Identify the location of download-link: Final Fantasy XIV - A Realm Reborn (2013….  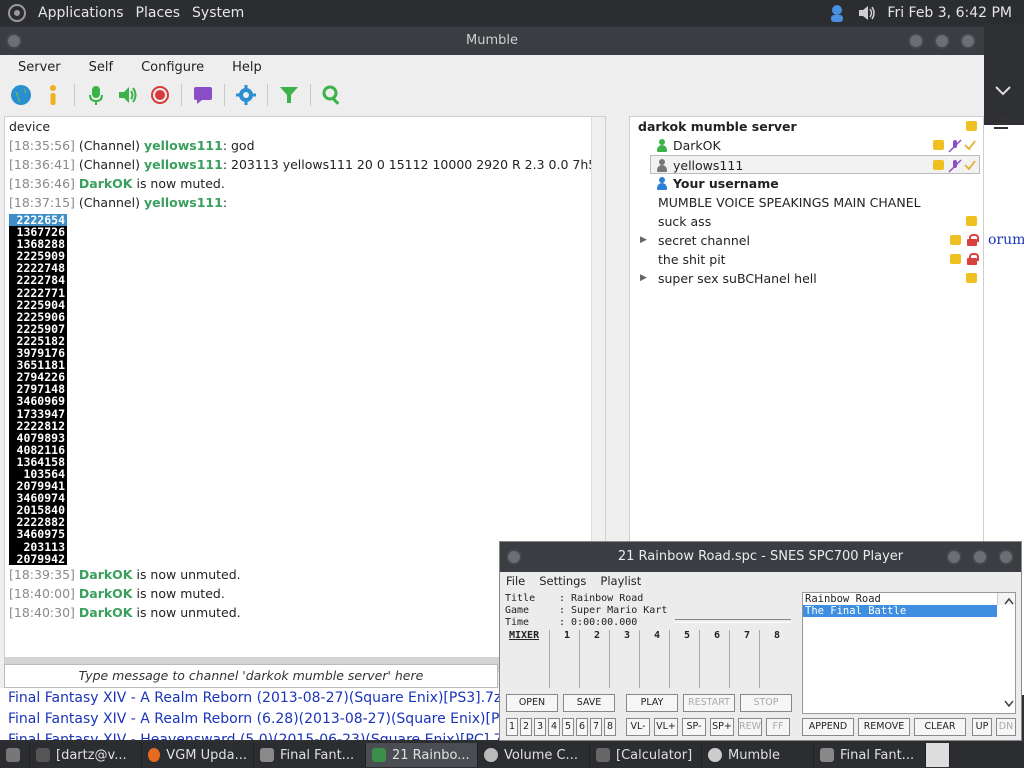
(249, 698).